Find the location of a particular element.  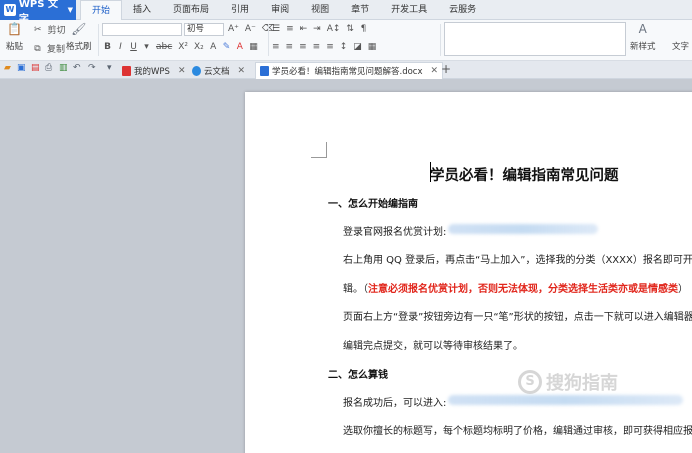

cloud-icon is located at coordinates (196, 70).